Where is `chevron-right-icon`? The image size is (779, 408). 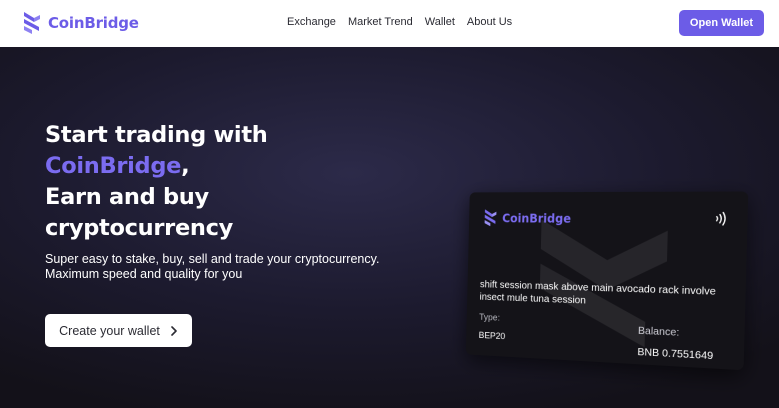 chevron-right-icon is located at coordinates (174, 330).